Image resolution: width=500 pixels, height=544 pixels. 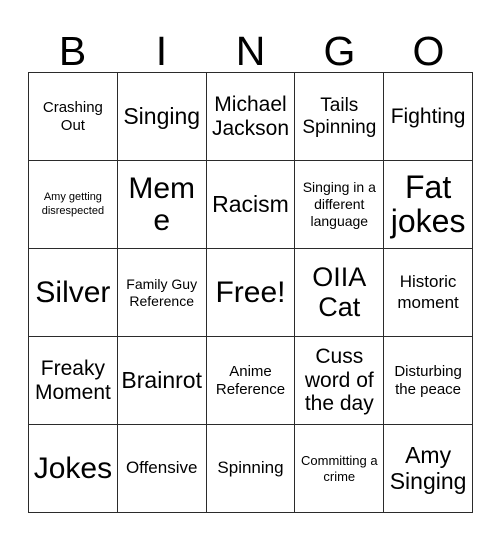 I want to click on bingo-cell: Family Guy Reference, so click(x=162, y=293).